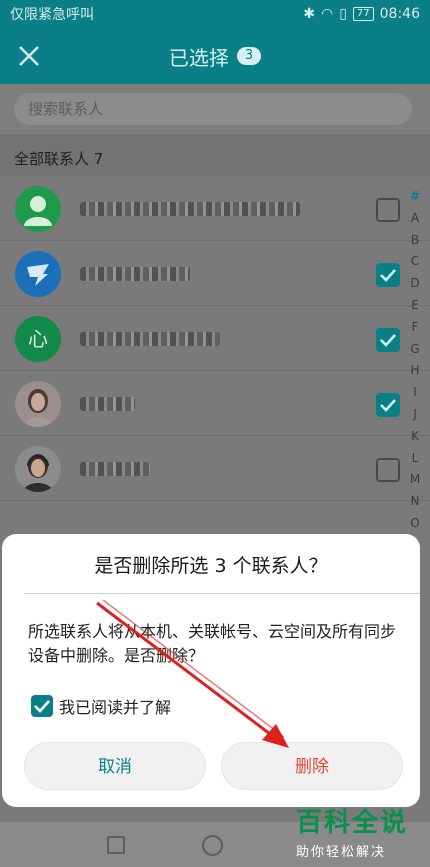 The width and height of the screenshot is (430, 867). Describe the element at coordinates (352, 823) in the screenshot. I see `watermark-title: 百科全说` at that location.